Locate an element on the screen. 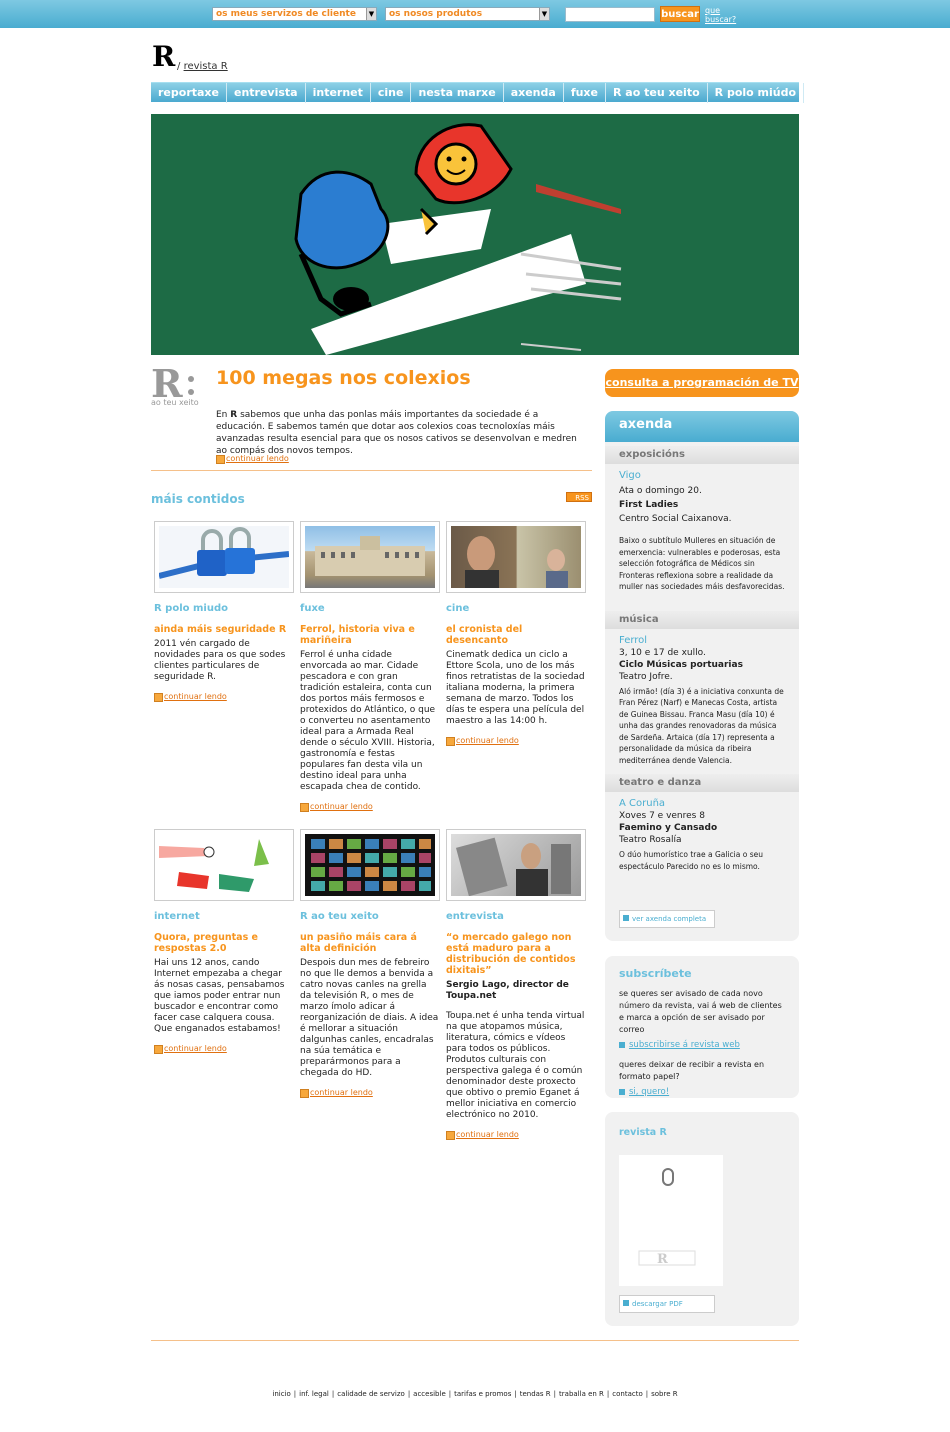 The height and width of the screenshot is (1432, 950). more-content-heading: máis contidos is located at coordinates (198, 499).